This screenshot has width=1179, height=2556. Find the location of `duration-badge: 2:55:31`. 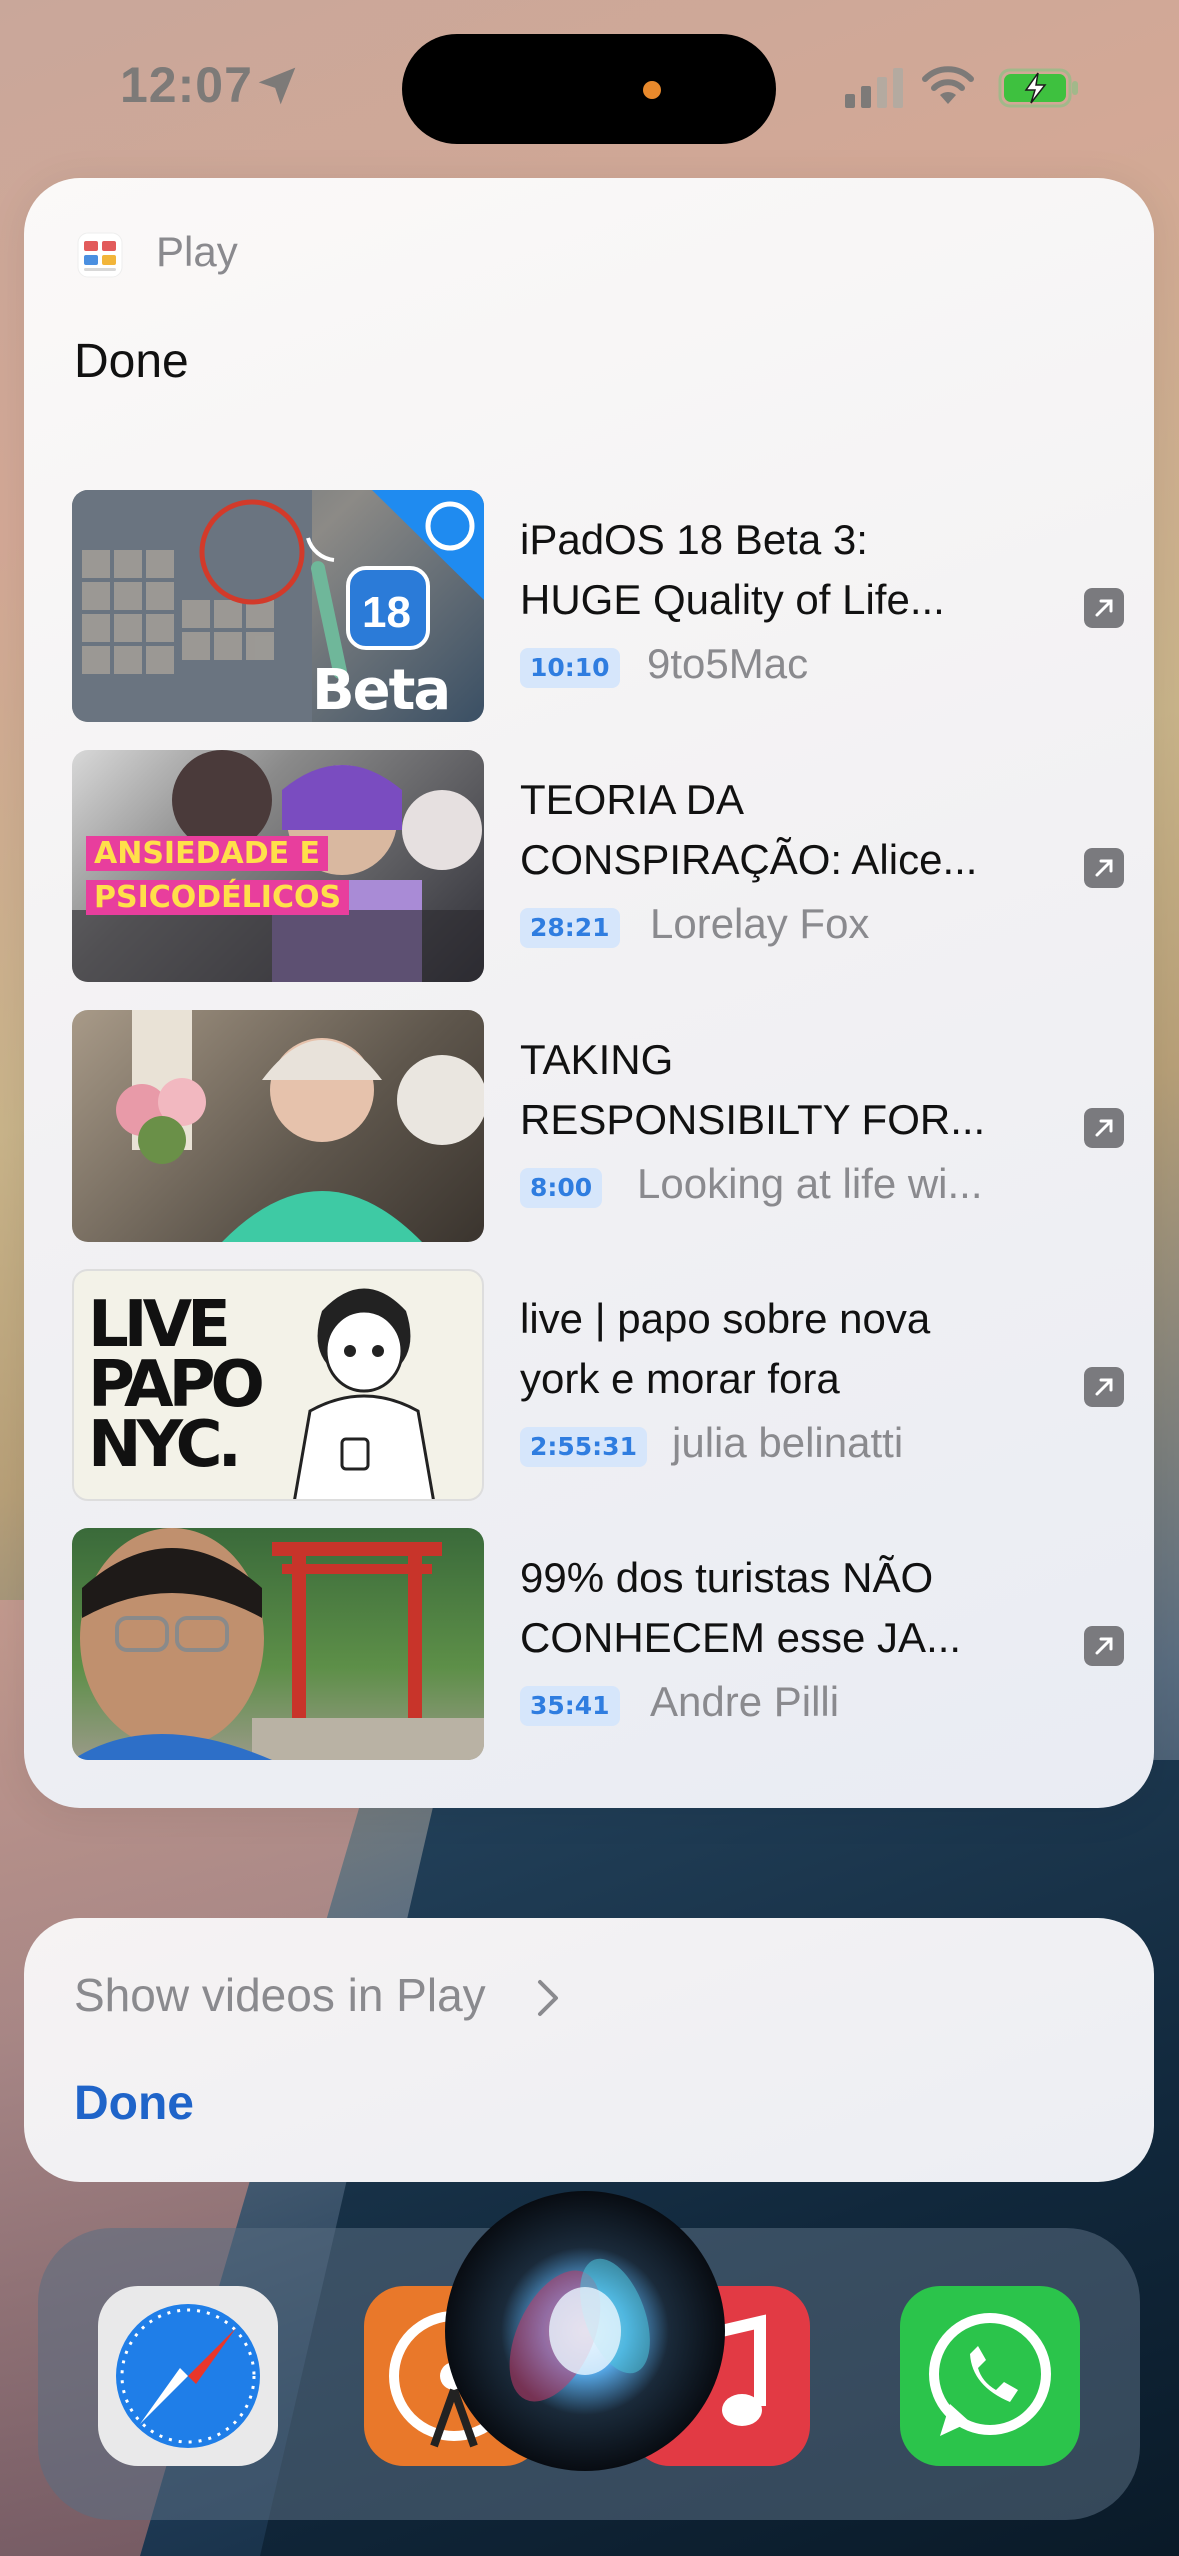

duration-badge: 2:55:31 is located at coordinates (583, 1447).